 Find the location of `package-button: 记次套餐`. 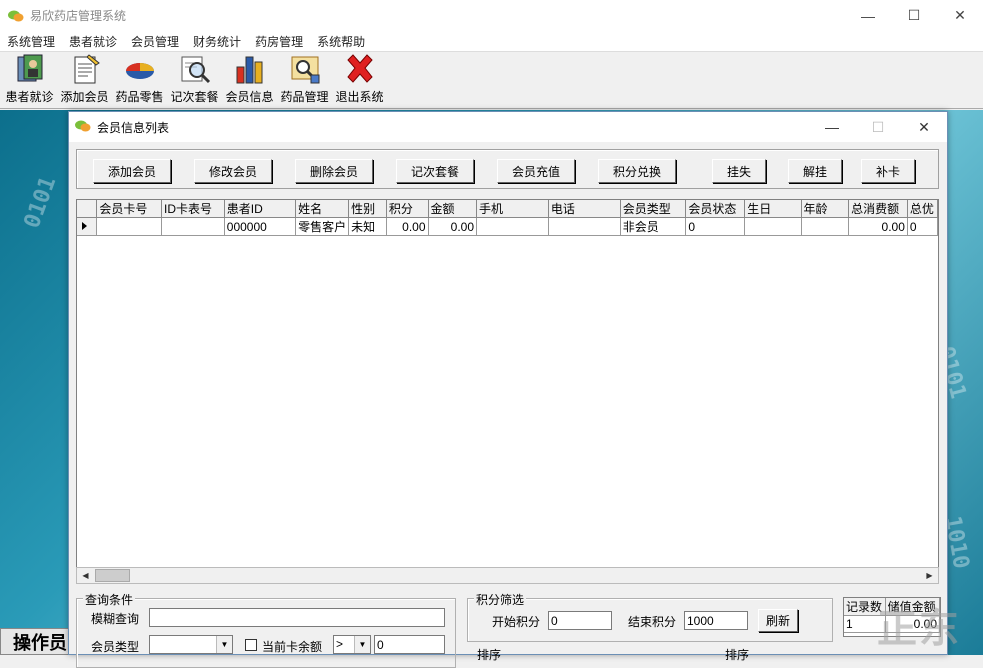

package-button: 记次套餐 is located at coordinates (435, 171).